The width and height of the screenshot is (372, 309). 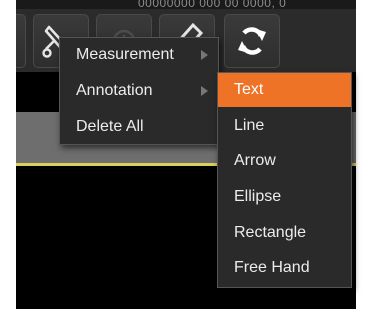 What do you see at coordinates (284, 126) in the screenshot?
I see `submenu-item-line: Line` at bounding box center [284, 126].